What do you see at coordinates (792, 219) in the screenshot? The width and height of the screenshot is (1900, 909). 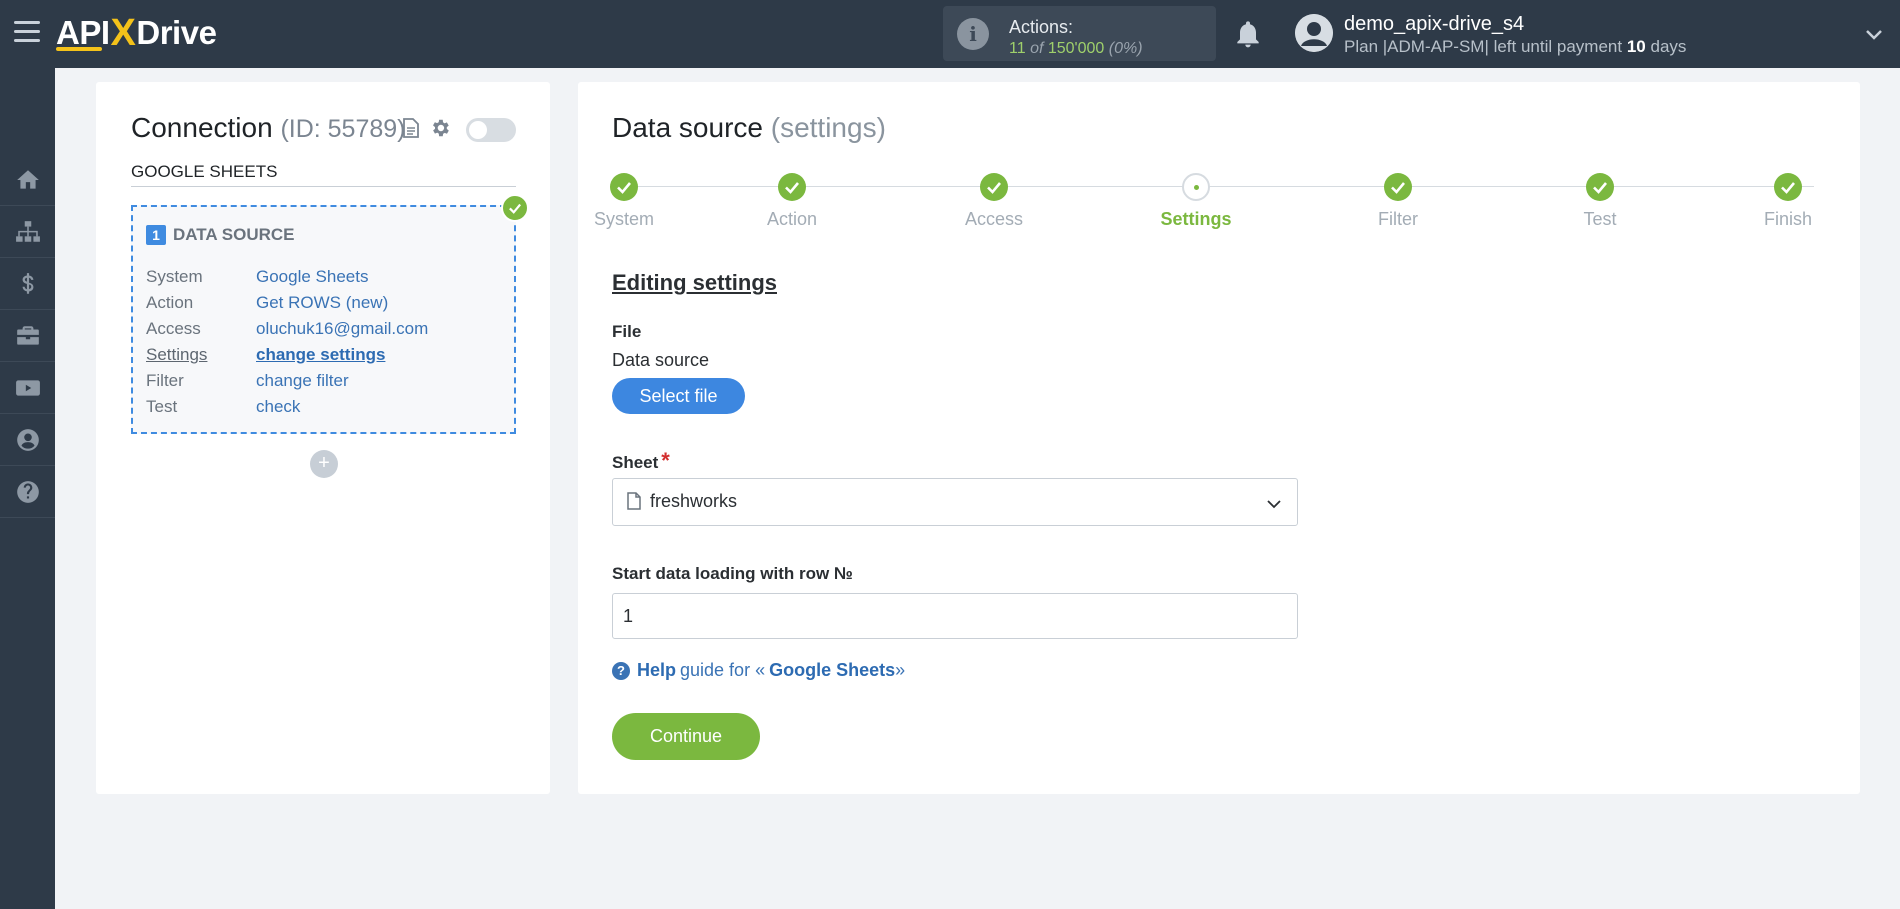 I see `step-label: Action` at bounding box center [792, 219].